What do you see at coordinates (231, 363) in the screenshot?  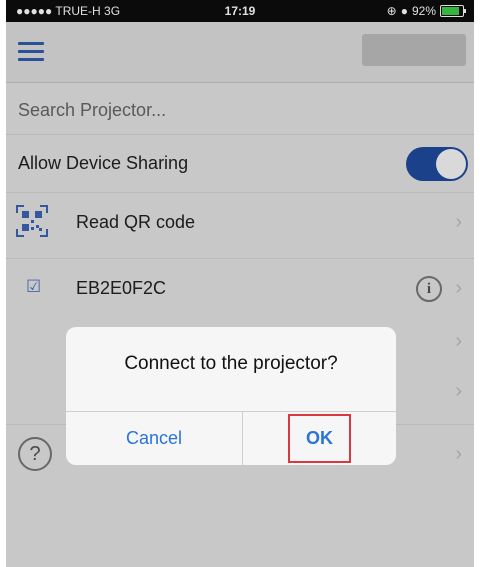 I see `dialog-message: Connect to the projector?` at bounding box center [231, 363].